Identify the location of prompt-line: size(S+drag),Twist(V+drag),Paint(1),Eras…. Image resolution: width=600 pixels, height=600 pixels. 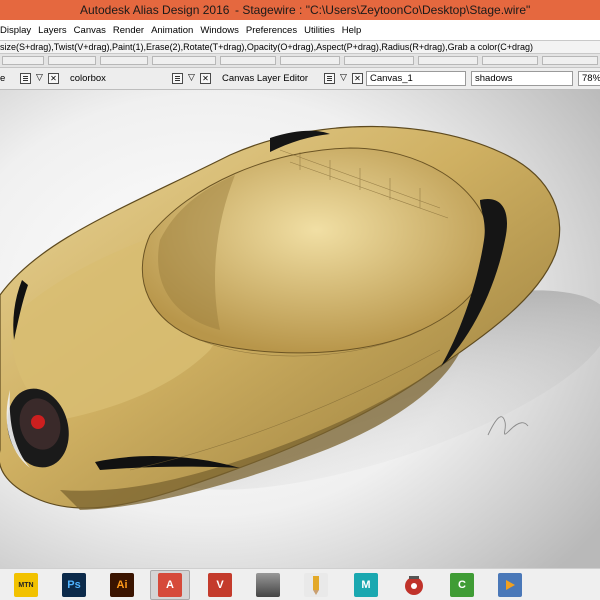
(300, 47).